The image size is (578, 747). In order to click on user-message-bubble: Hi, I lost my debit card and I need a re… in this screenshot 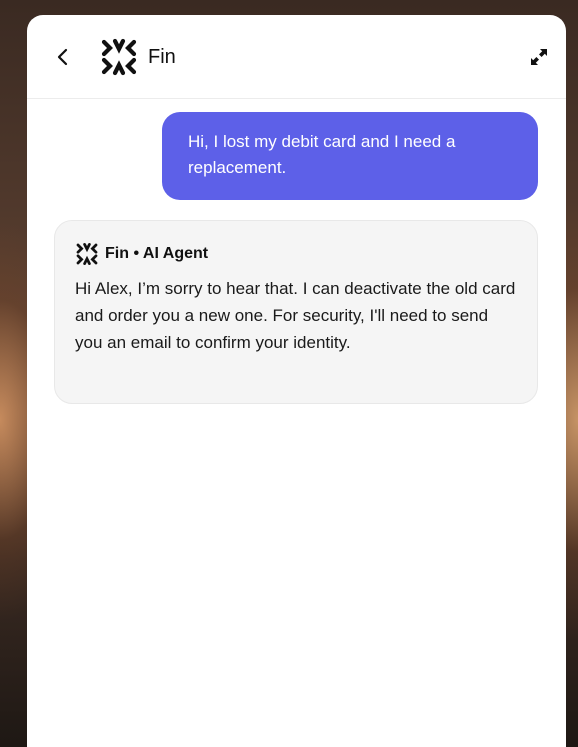, I will do `click(350, 156)`.